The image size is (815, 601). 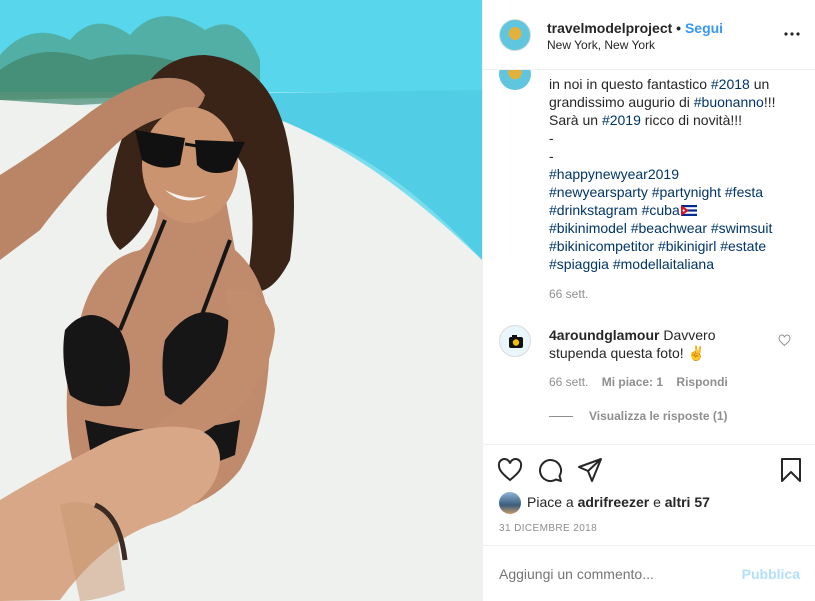 I want to click on comment-meta: 66 sett. Mi piace: 1 Rispondi, so click(x=643, y=382).